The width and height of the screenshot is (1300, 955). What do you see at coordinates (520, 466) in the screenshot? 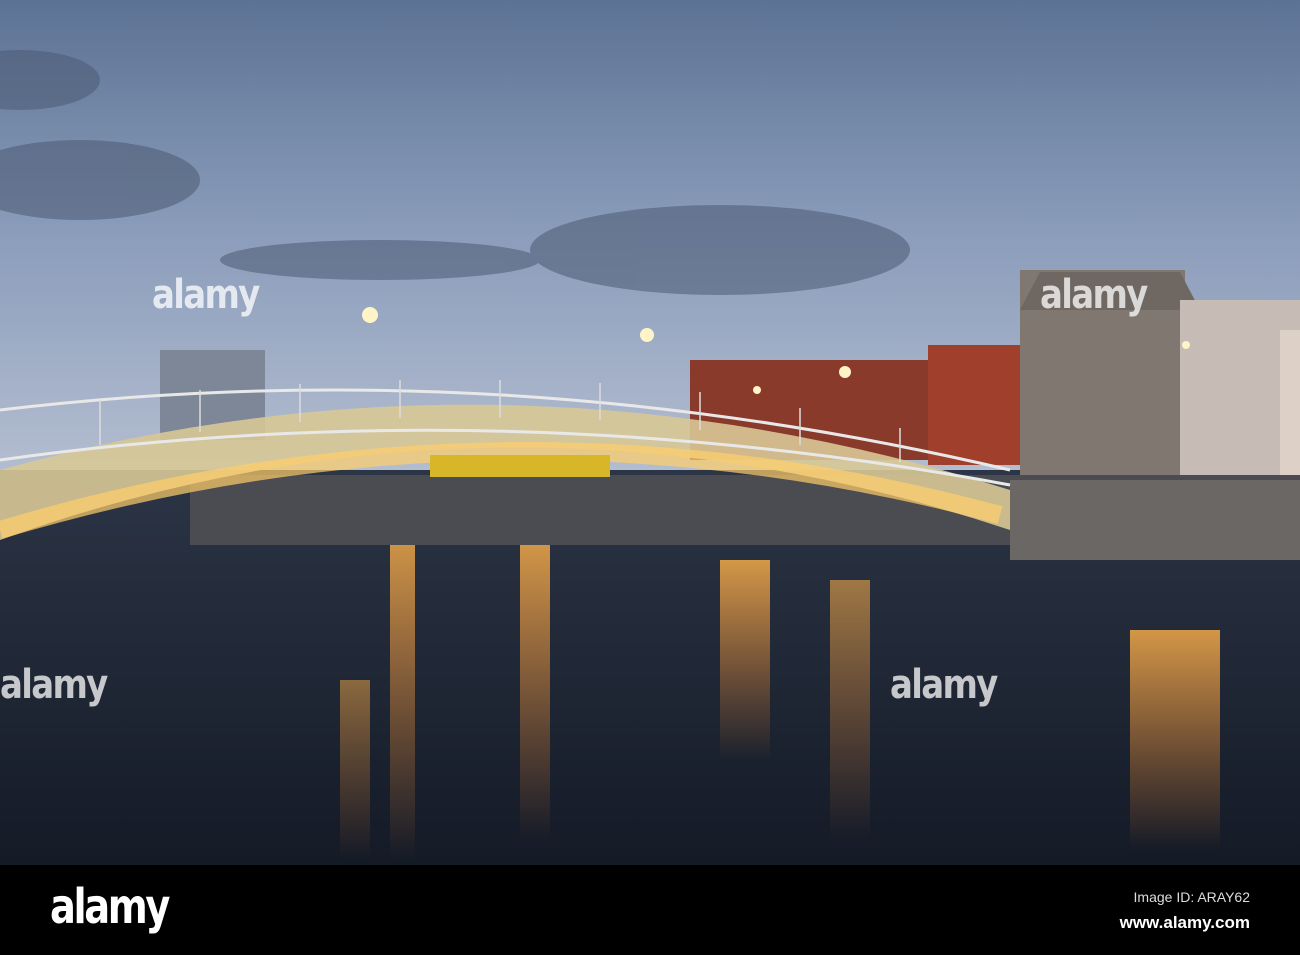
I see `buses` at bounding box center [520, 466].